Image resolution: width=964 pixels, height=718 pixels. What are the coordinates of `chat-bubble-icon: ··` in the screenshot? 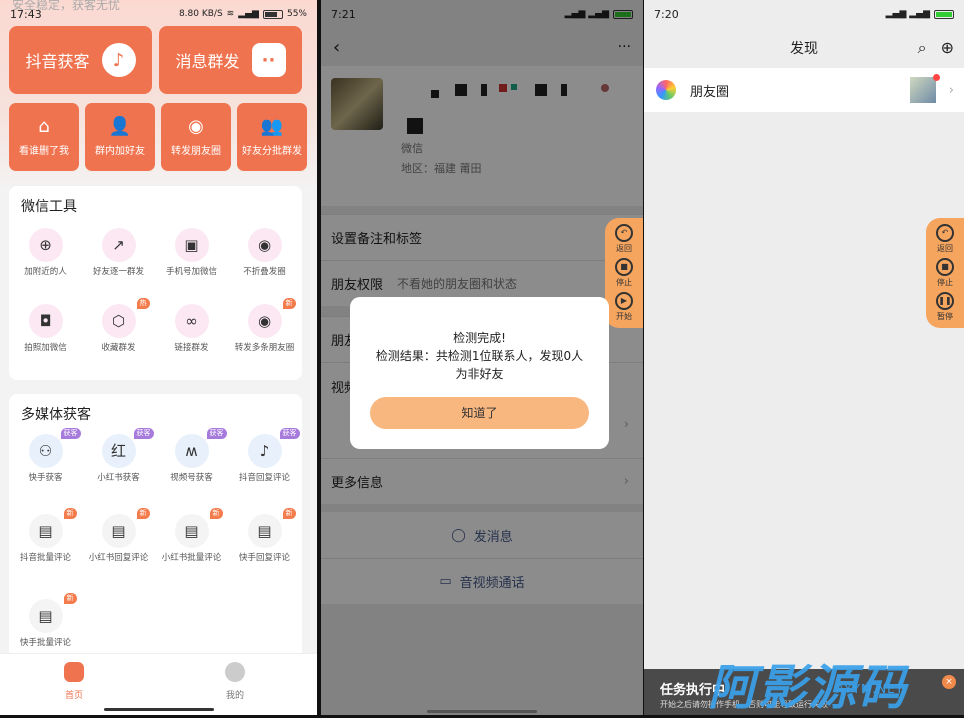 It's located at (268, 60).